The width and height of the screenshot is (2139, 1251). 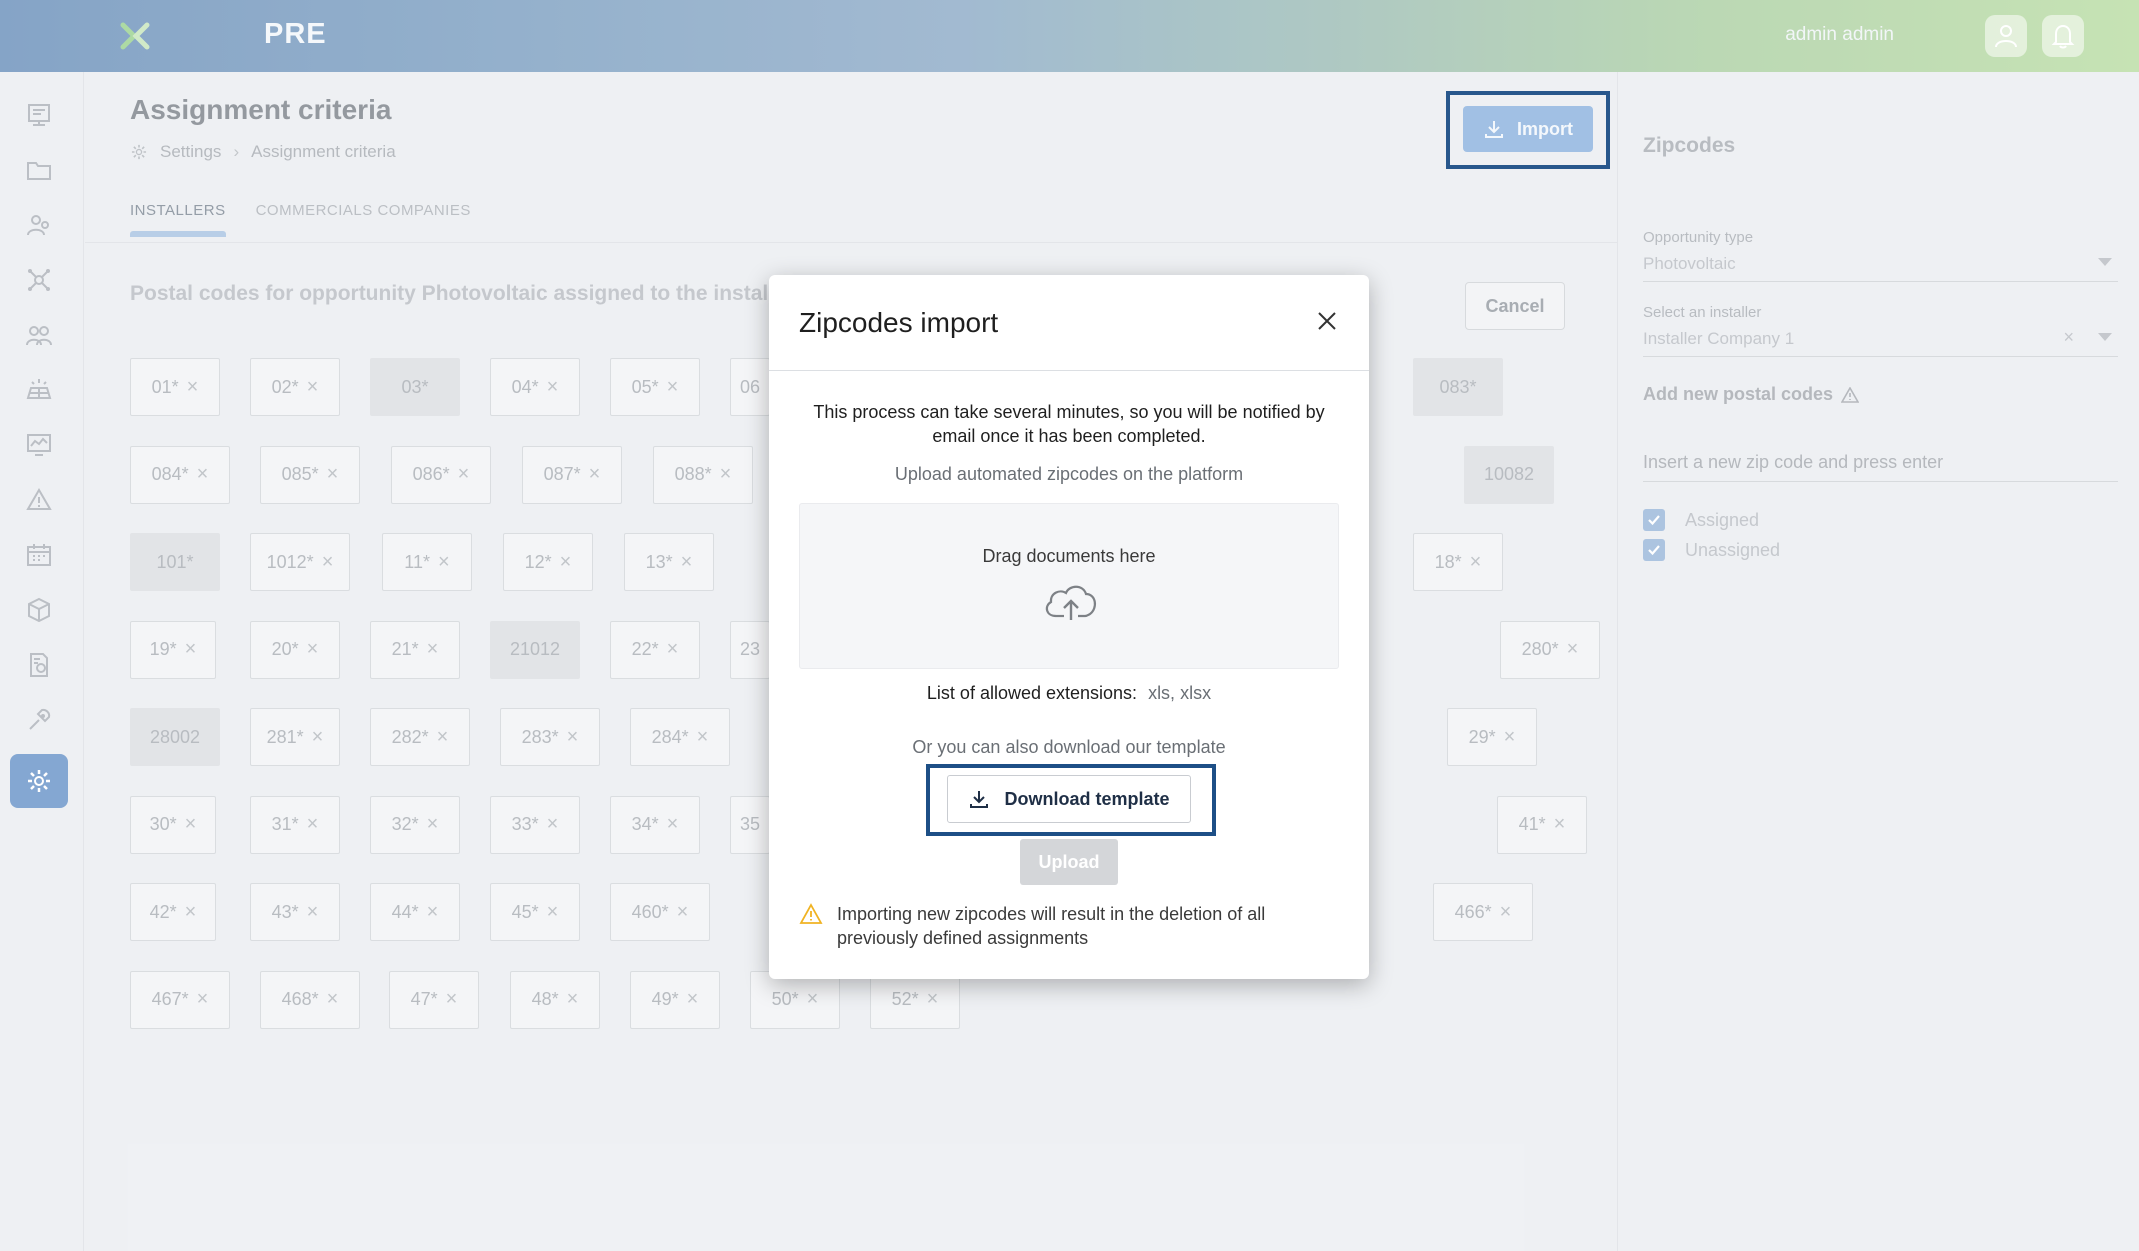 I want to click on allowed-extensions: List of allowed extensions: xls, xlsx, so click(x=1069, y=693).